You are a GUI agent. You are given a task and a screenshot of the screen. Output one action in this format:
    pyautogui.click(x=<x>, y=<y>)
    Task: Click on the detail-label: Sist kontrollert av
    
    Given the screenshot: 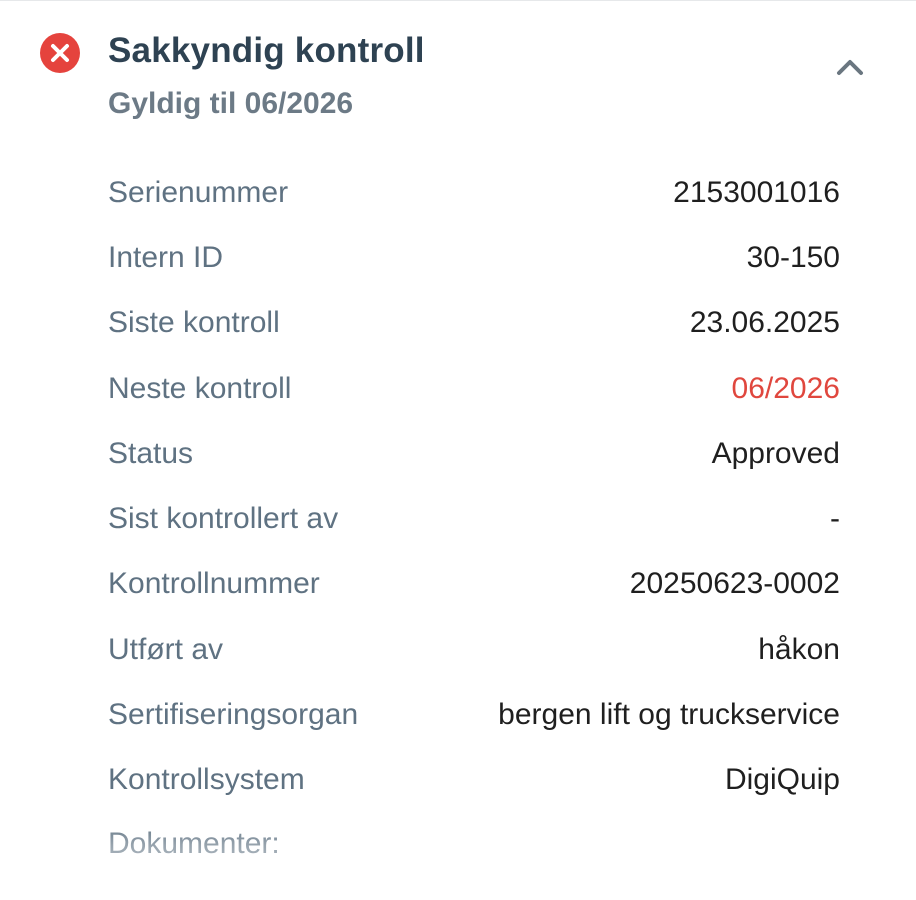 What is the action you would take?
    pyautogui.click(x=223, y=519)
    